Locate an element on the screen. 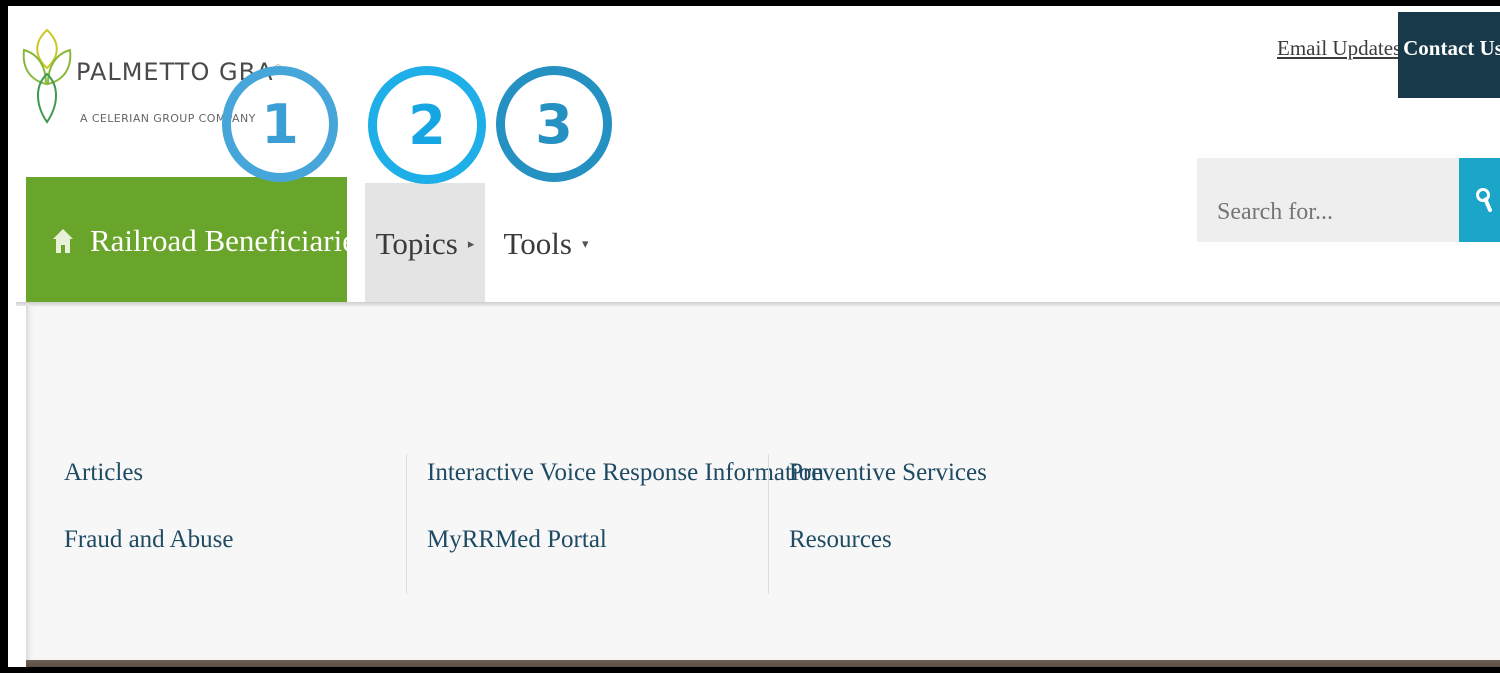  search-icon is located at coordinates (1483, 200).